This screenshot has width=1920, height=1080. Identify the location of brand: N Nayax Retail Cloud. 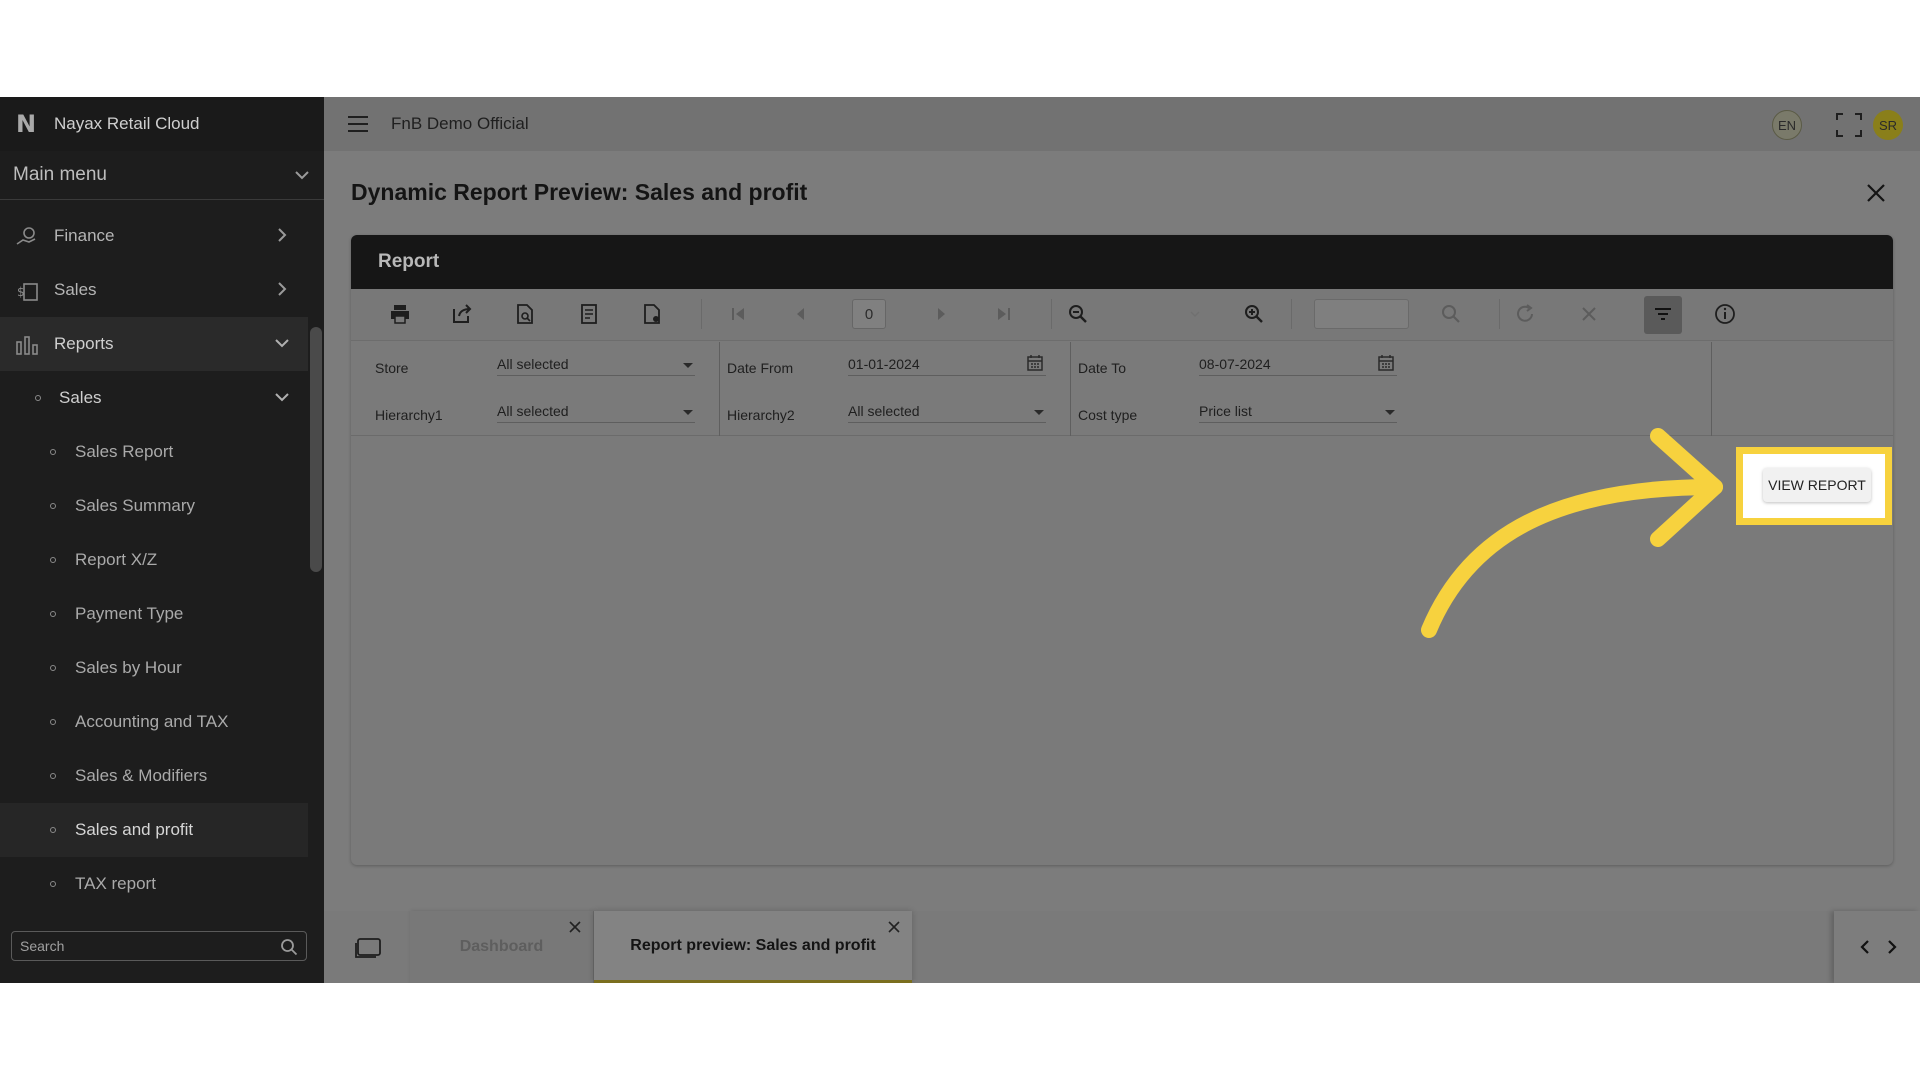
(162, 124).